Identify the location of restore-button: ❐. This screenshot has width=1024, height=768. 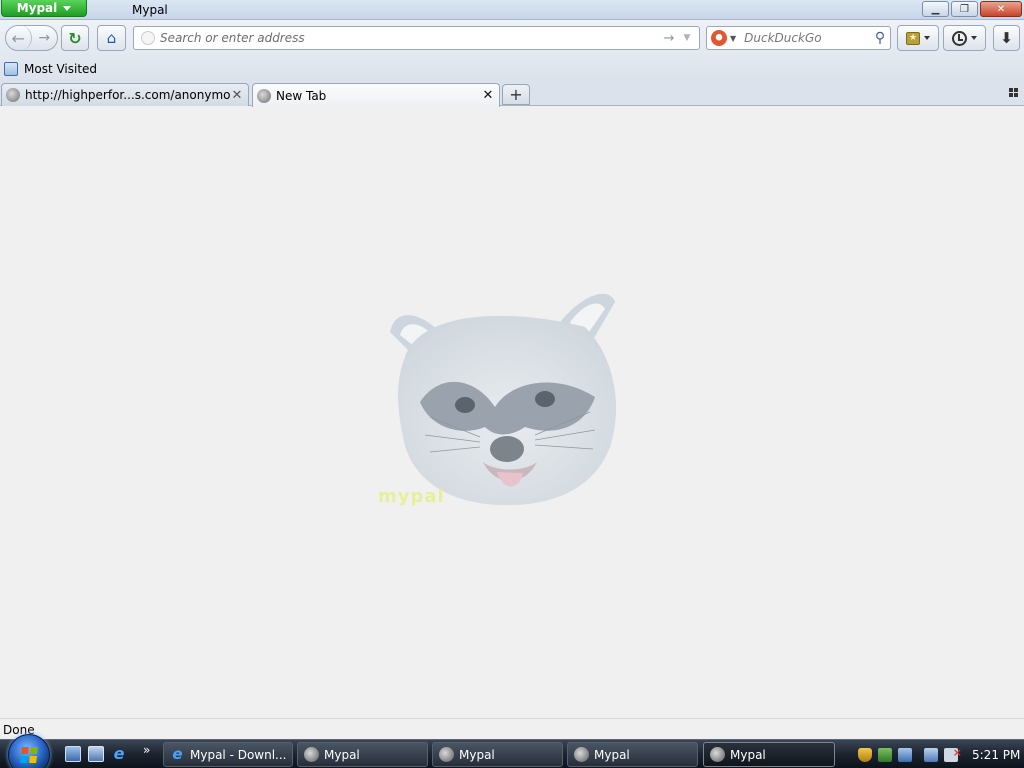
(964, 9).